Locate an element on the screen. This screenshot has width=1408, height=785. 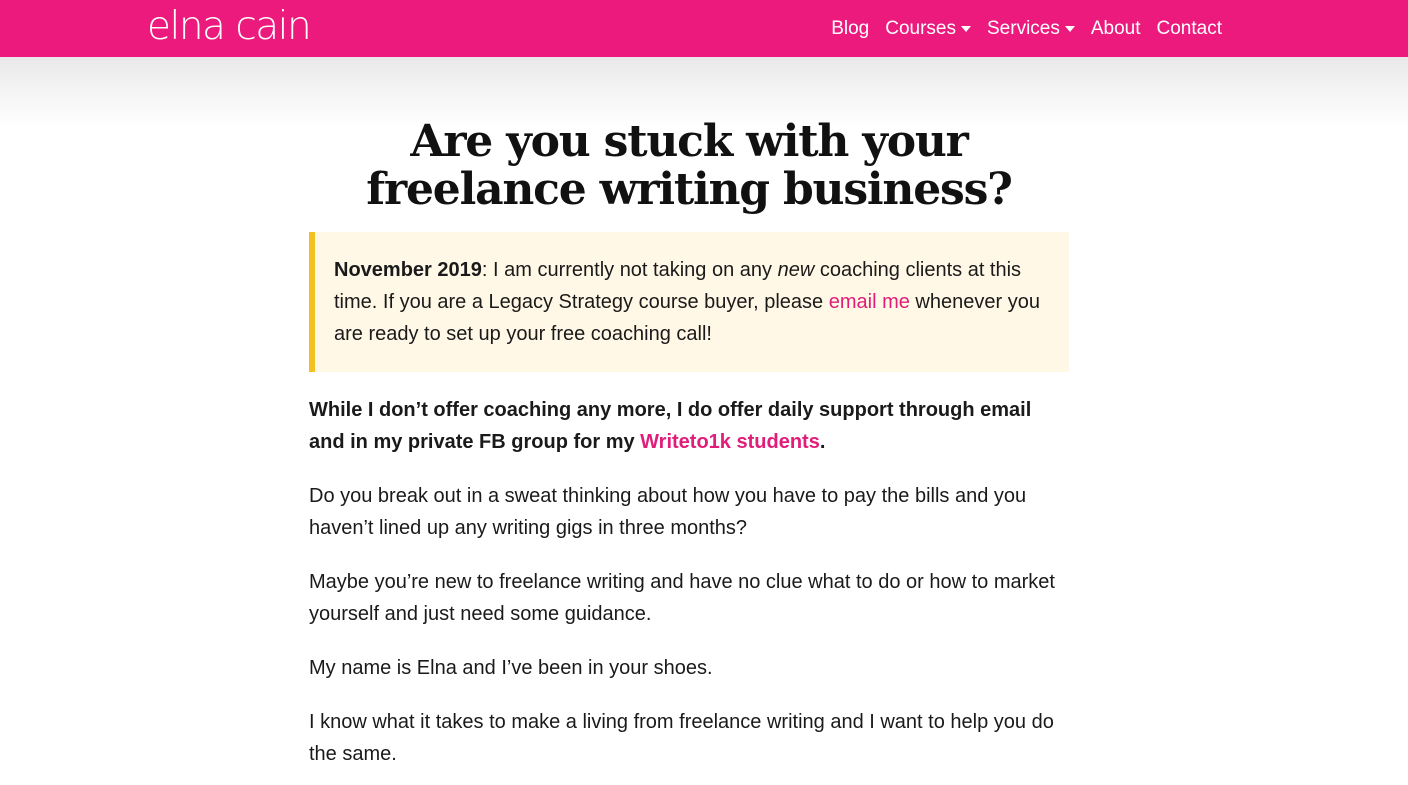
email-me-link: email me is located at coordinates (869, 302).